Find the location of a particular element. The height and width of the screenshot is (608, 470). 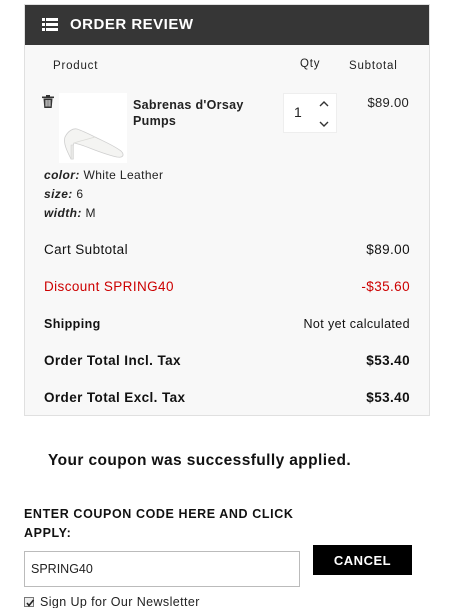

newsletter-checkbox is located at coordinates (29, 602).